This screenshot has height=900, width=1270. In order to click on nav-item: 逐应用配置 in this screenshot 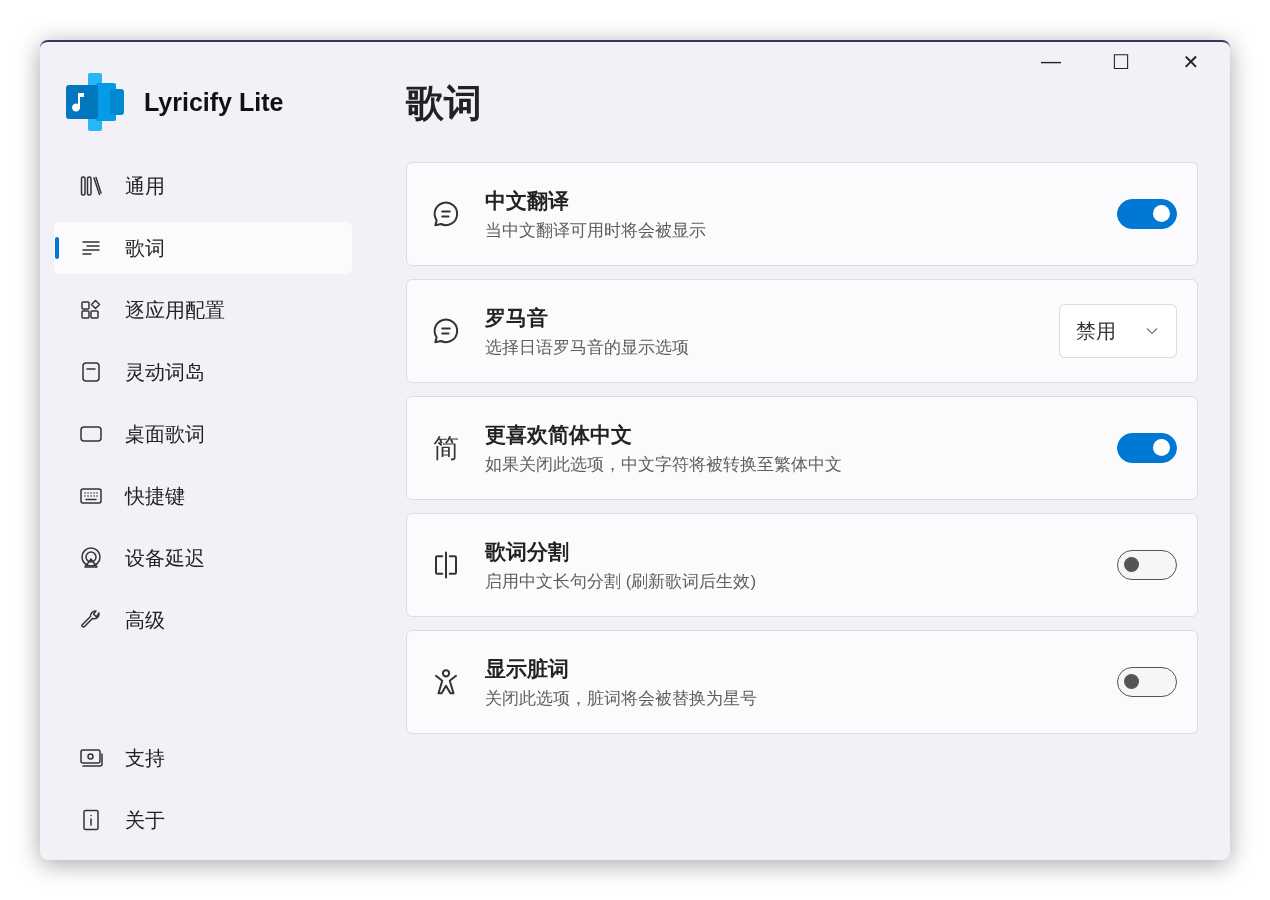, I will do `click(203, 310)`.